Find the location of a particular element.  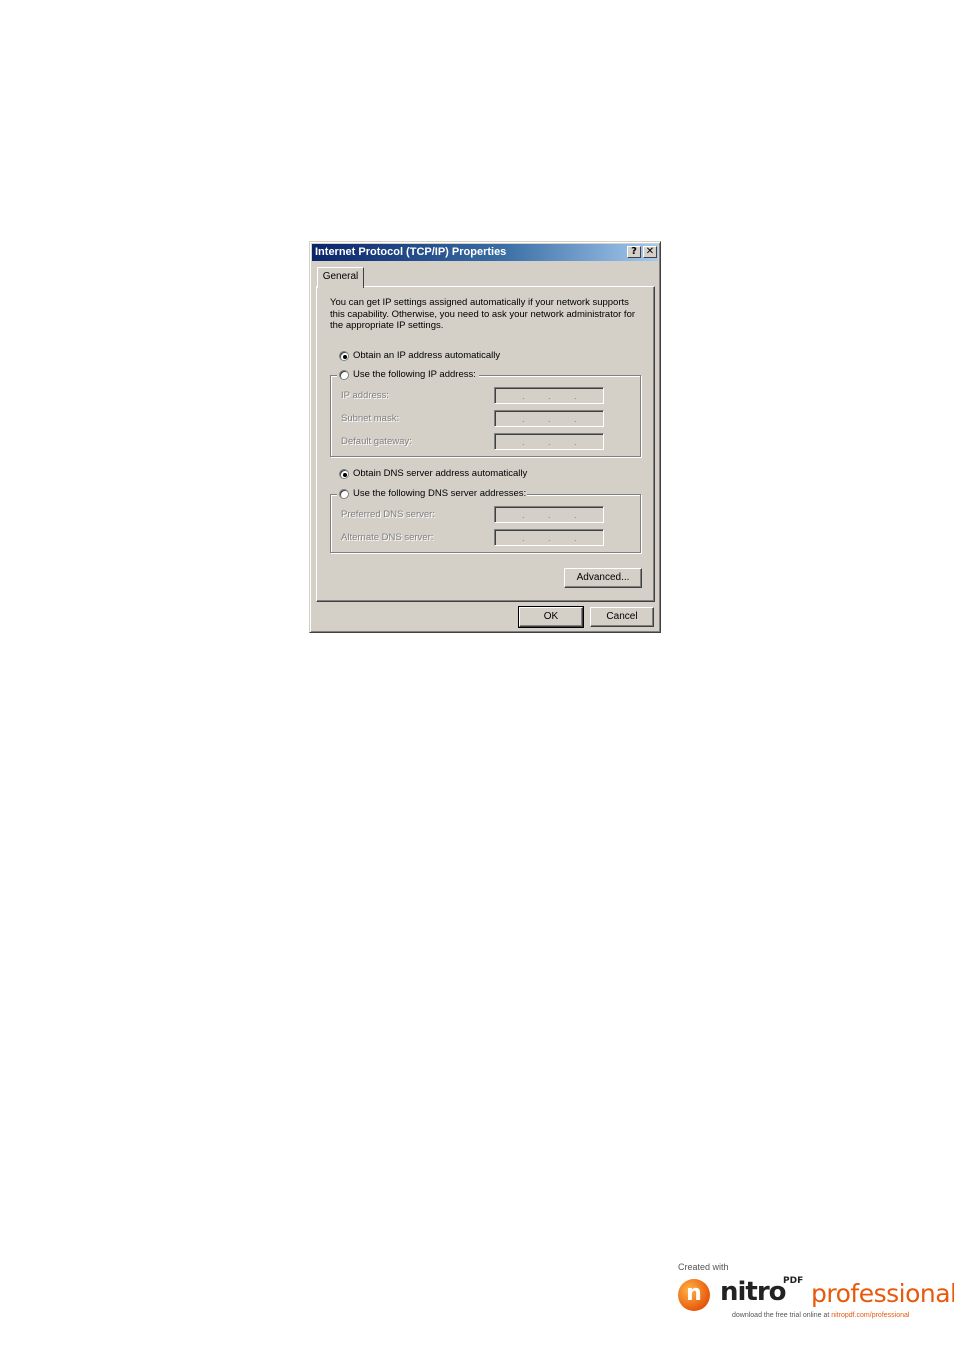

tab-general-label: General is located at coordinates (340, 276).